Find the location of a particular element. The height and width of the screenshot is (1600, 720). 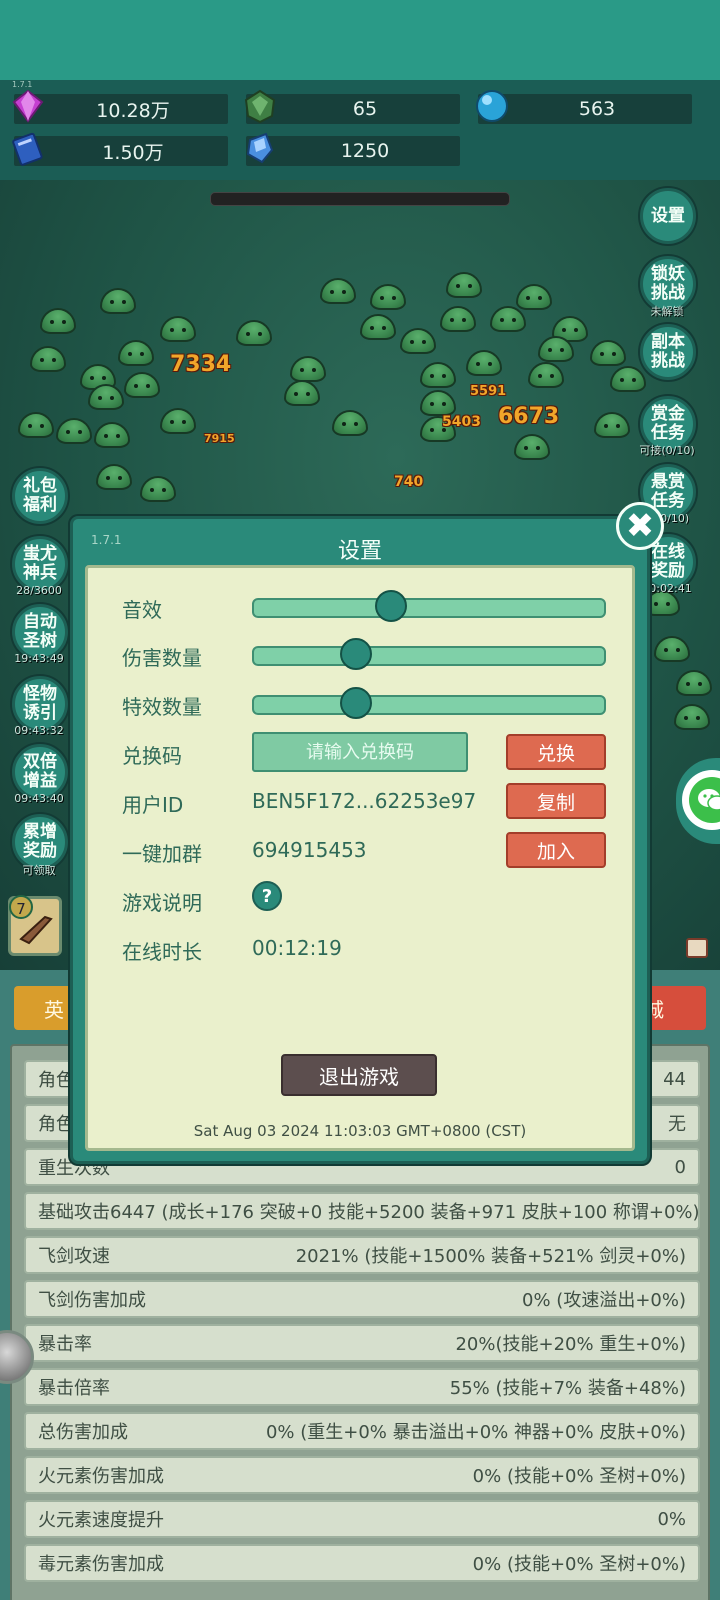

exit-game-button: 退出游戏 is located at coordinates (359, 1075).